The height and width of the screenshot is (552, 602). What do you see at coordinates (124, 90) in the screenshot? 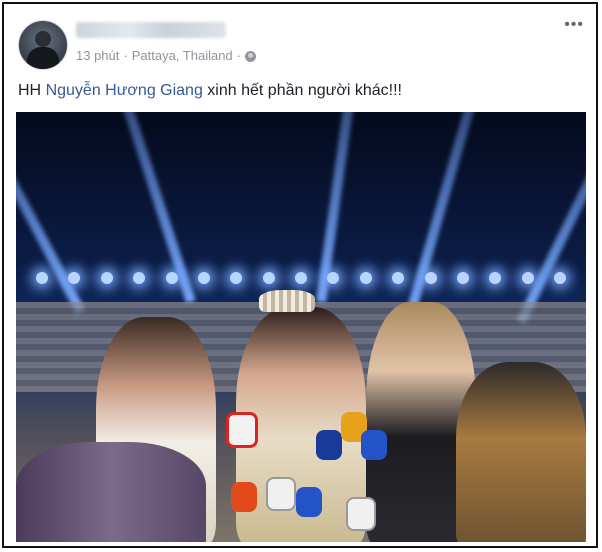
I see `tagged-person-link: Nguyễn Hương Giang` at bounding box center [124, 90].